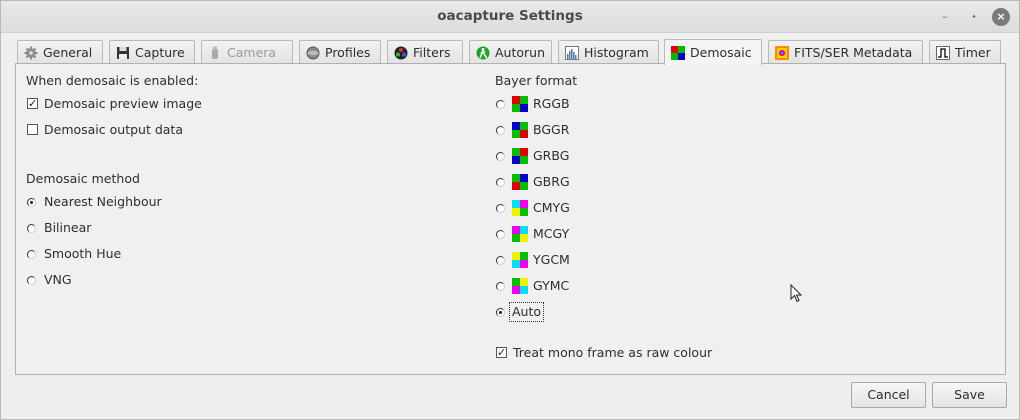 Image resolution: width=1020 pixels, height=420 pixels. Describe the element at coordinates (252, 52) in the screenshot. I see `tab-label: Camera` at that location.